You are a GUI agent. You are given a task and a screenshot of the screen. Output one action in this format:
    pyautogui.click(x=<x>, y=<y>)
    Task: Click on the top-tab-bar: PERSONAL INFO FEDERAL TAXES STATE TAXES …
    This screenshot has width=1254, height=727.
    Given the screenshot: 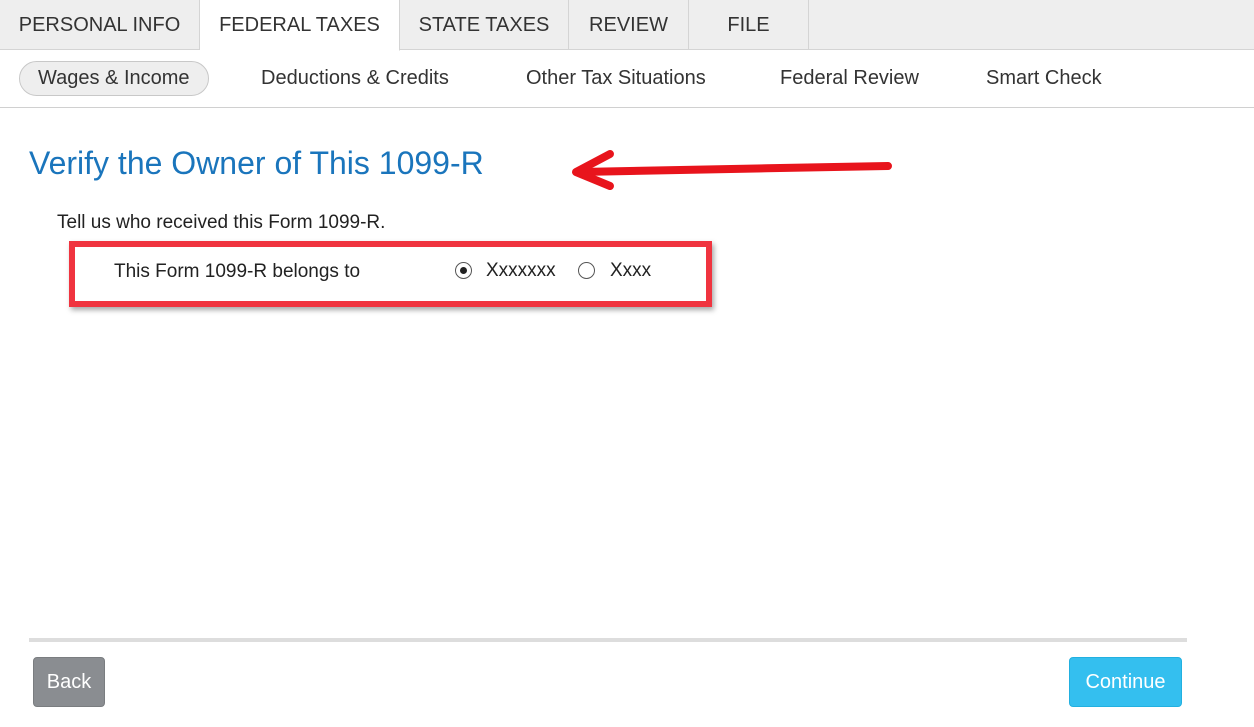 What is the action you would take?
    pyautogui.click(x=627, y=25)
    